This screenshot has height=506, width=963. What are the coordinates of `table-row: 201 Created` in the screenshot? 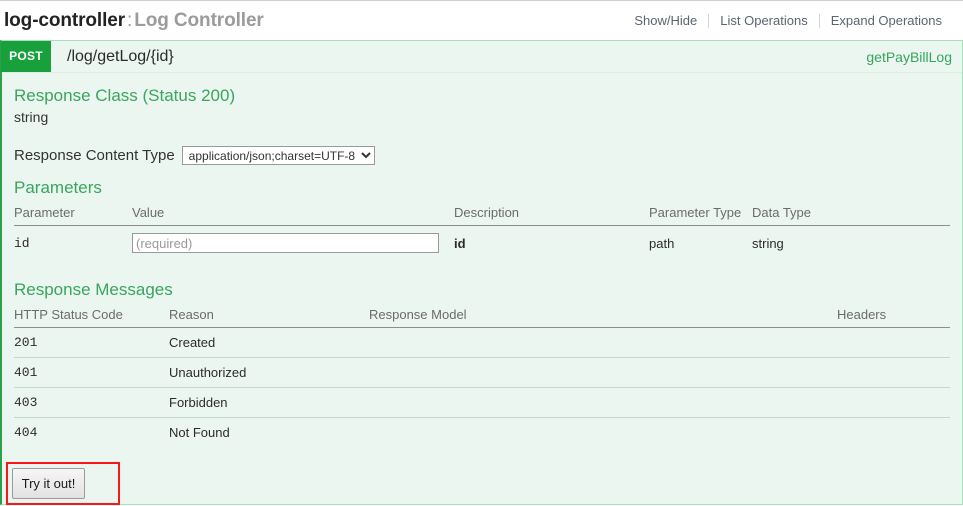 It's located at (482, 342).